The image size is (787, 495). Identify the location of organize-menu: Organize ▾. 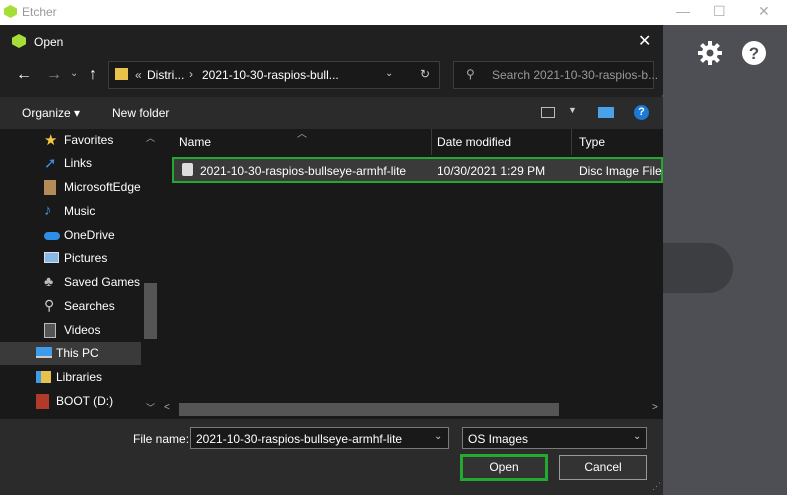
(51, 113).